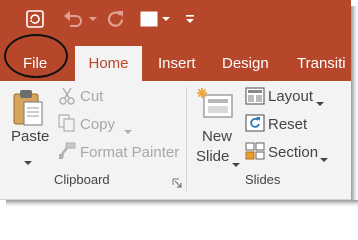  Describe the element at coordinates (354, 106) in the screenshot. I see `window-shadow-right` at that location.